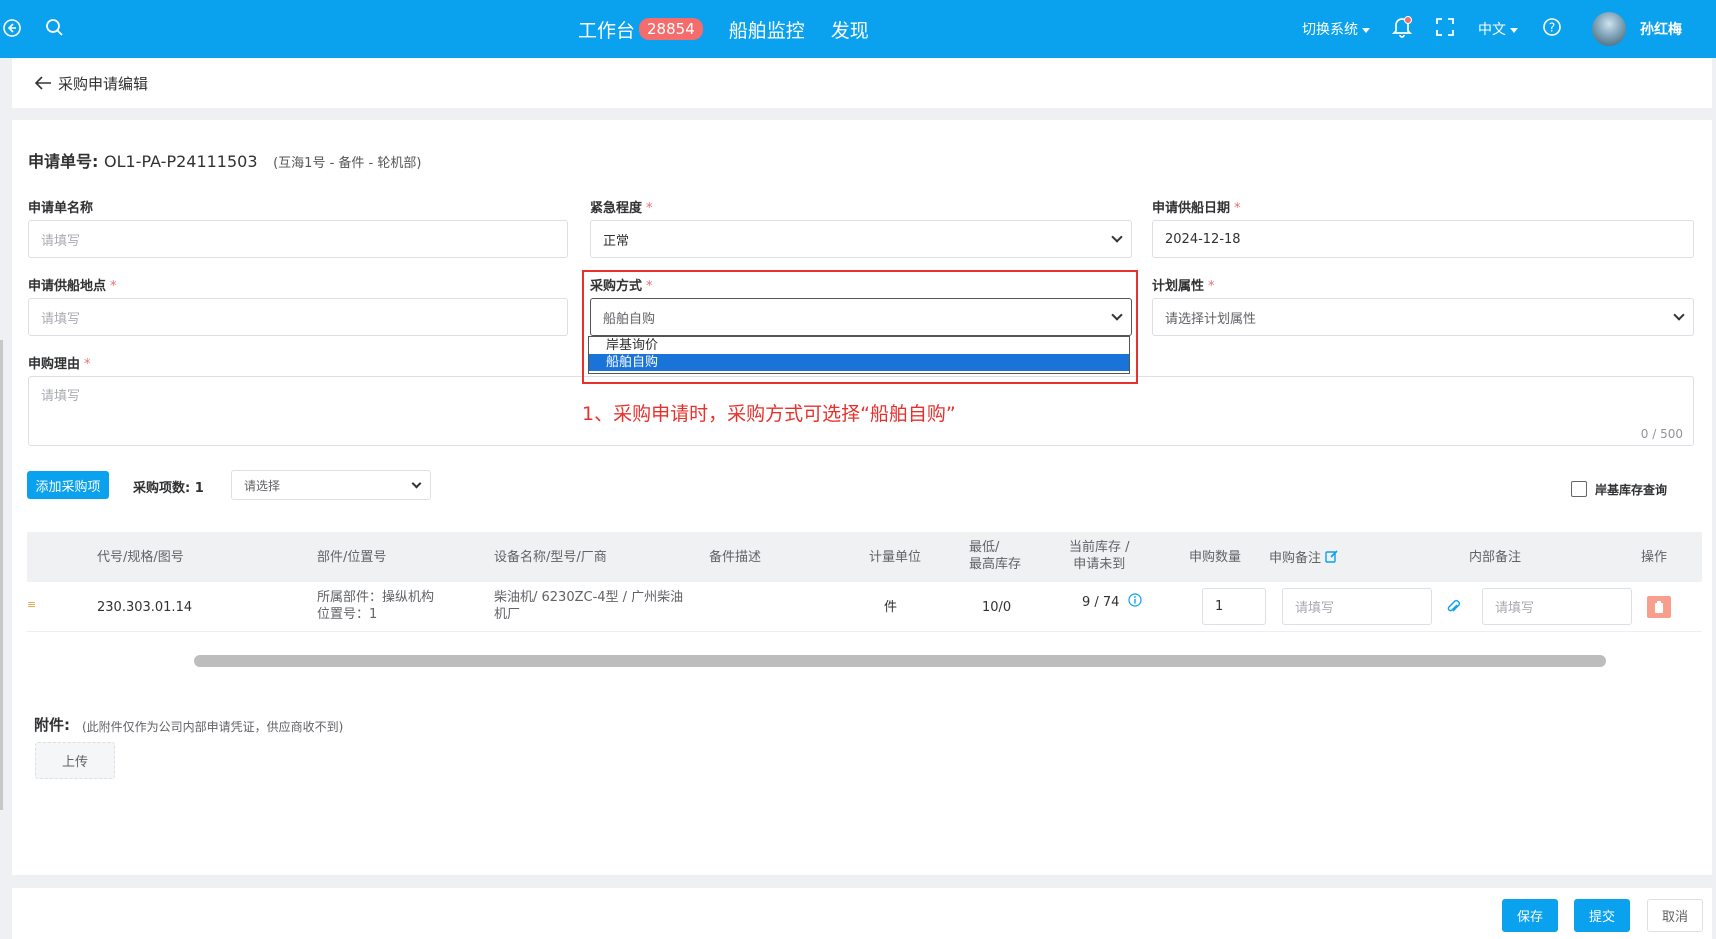 The image size is (1716, 939). Describe the element at coordinates (43, 83) in the screenshot. I see `back-arrow-icon` at that location.